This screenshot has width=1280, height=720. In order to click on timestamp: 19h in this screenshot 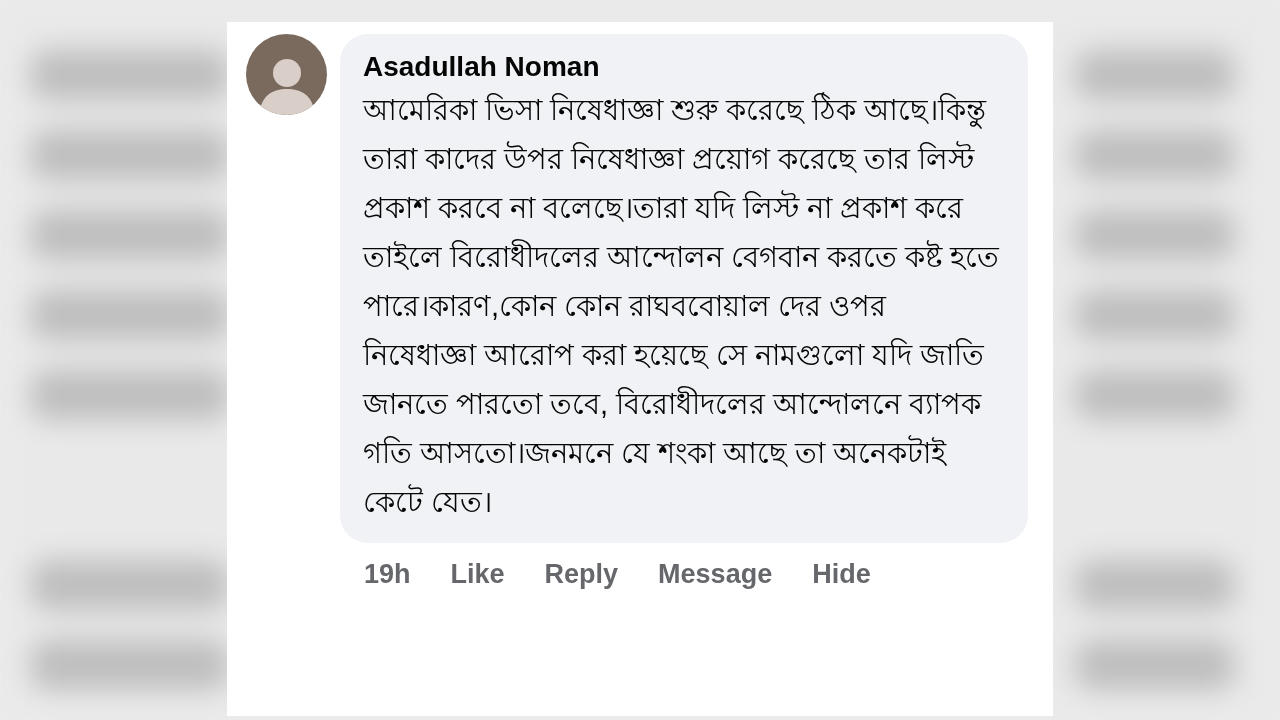, I will do `click(387, 574)`.